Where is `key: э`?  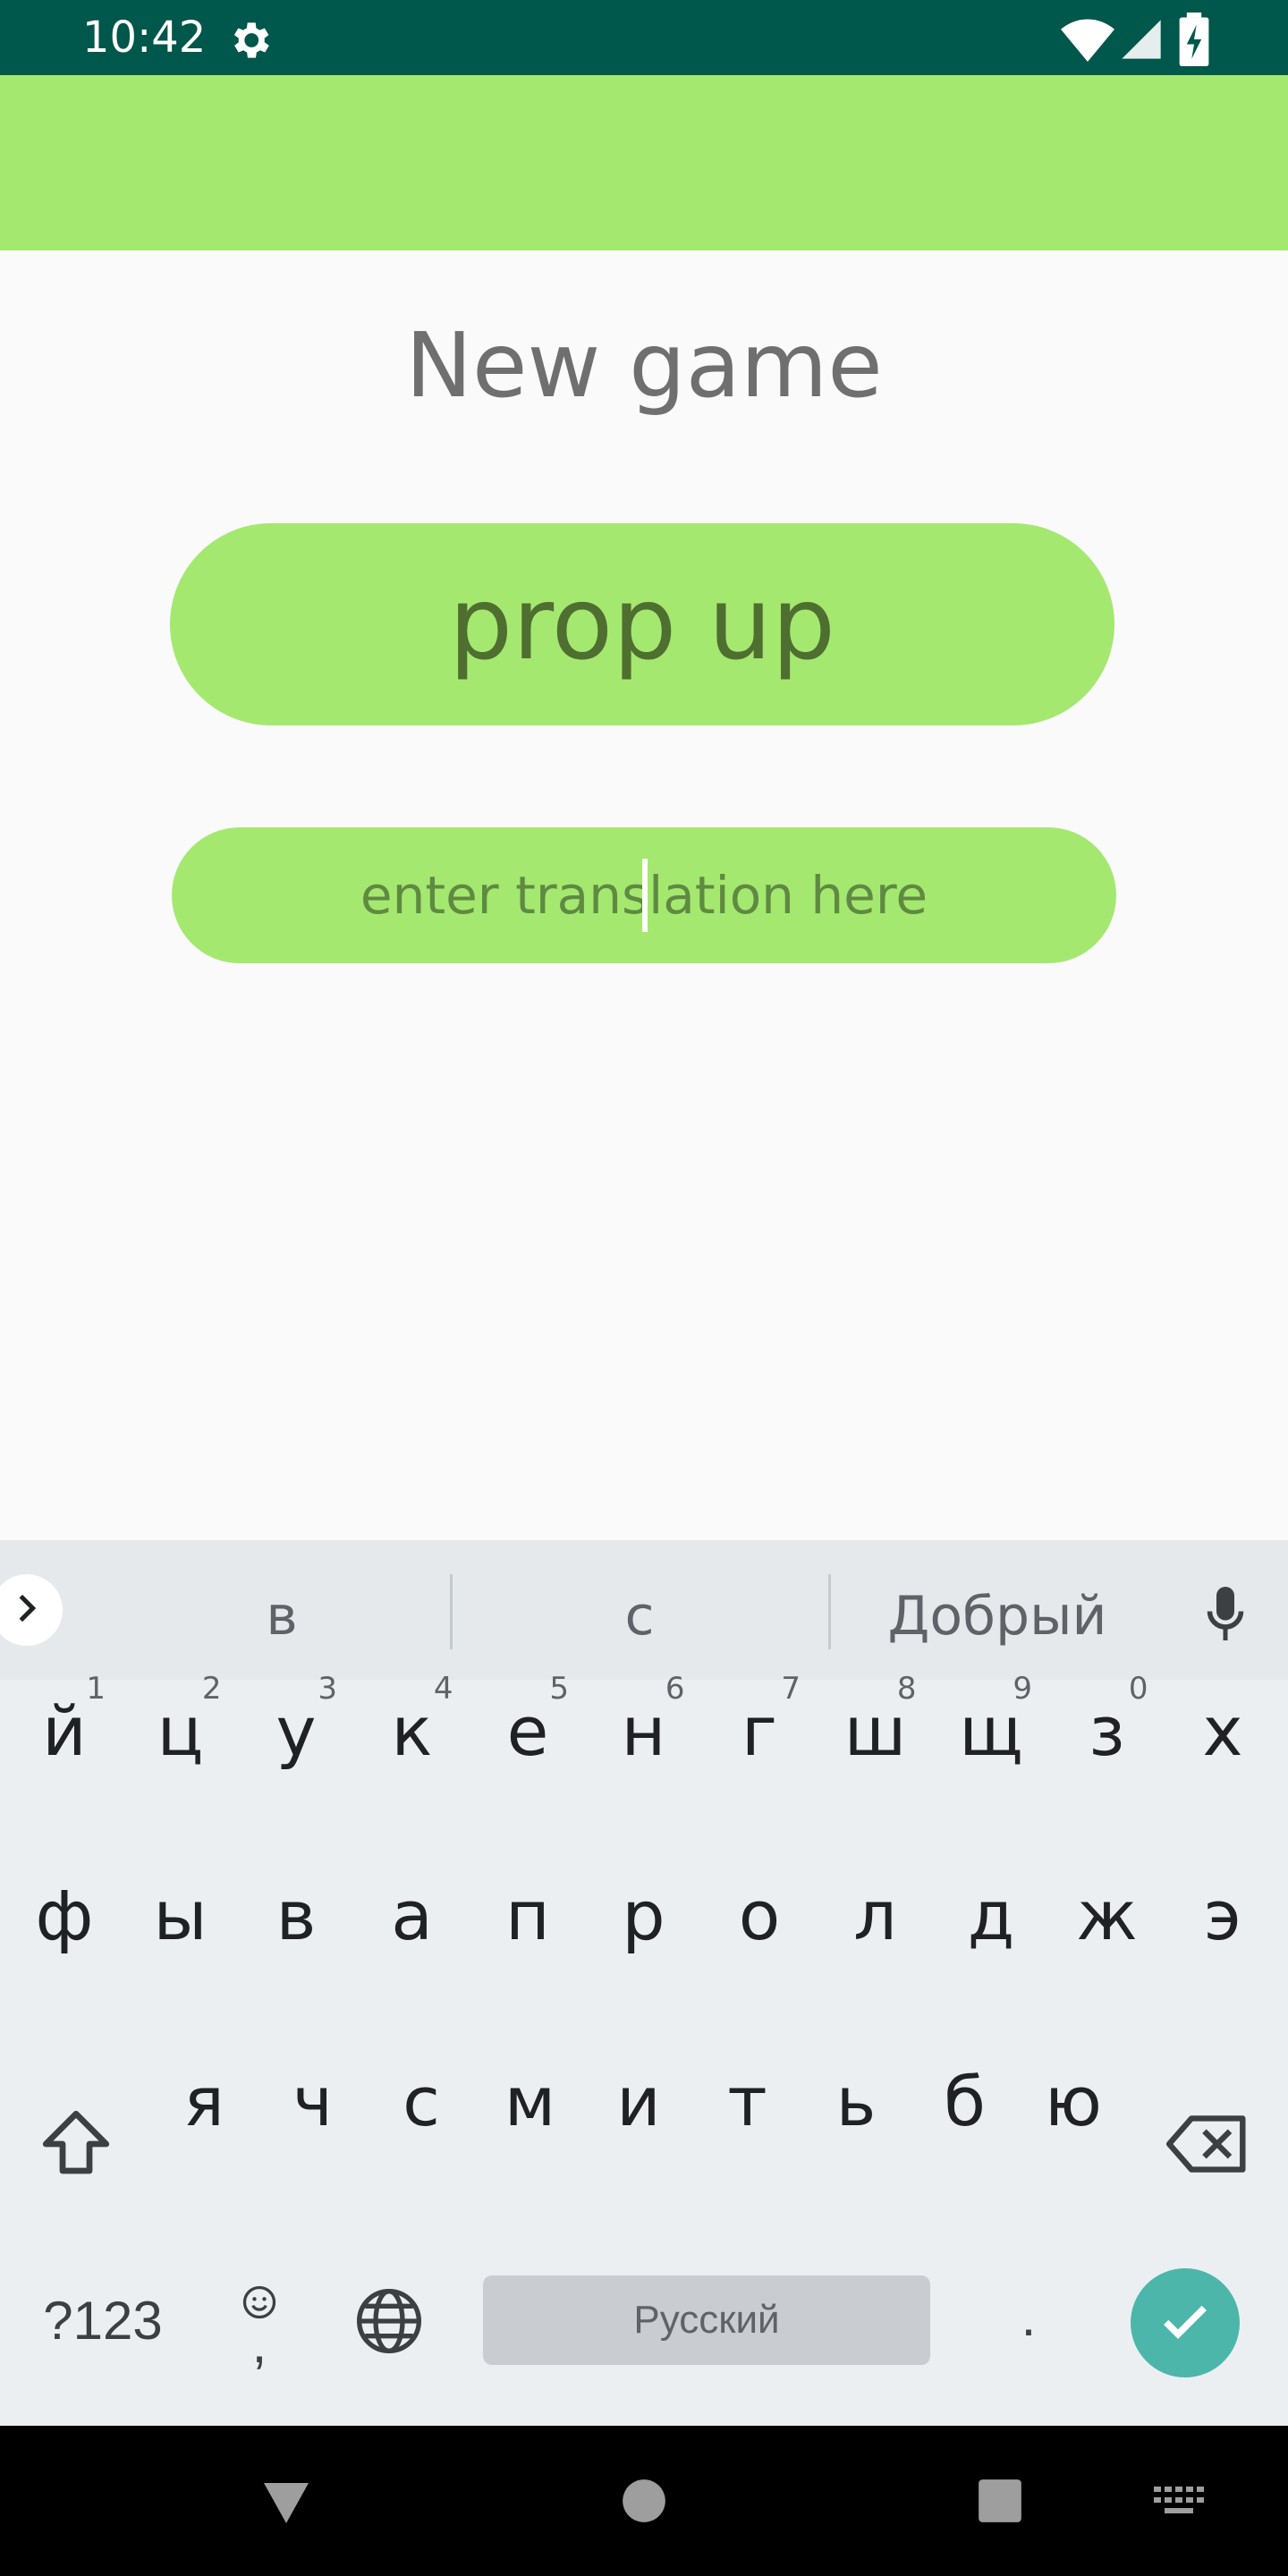
key: э is located at coordinates (1222, 1910).